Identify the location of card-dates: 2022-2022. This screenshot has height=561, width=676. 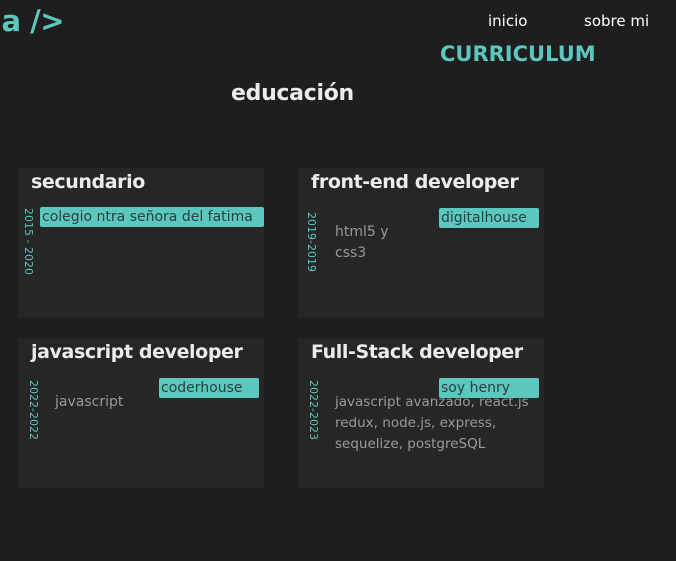
(33, 420).